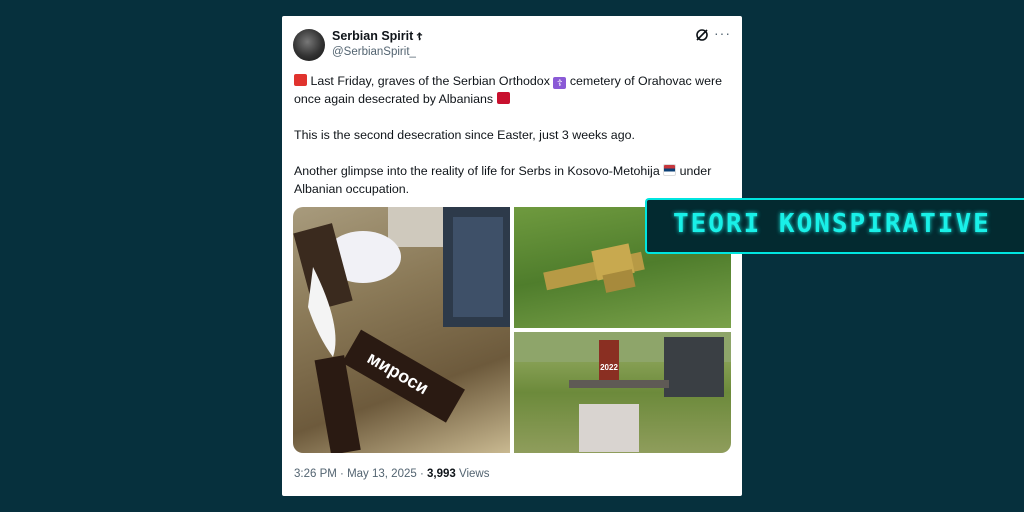  I want to click on photo-grave-marker: 2022, so click(622, 392).